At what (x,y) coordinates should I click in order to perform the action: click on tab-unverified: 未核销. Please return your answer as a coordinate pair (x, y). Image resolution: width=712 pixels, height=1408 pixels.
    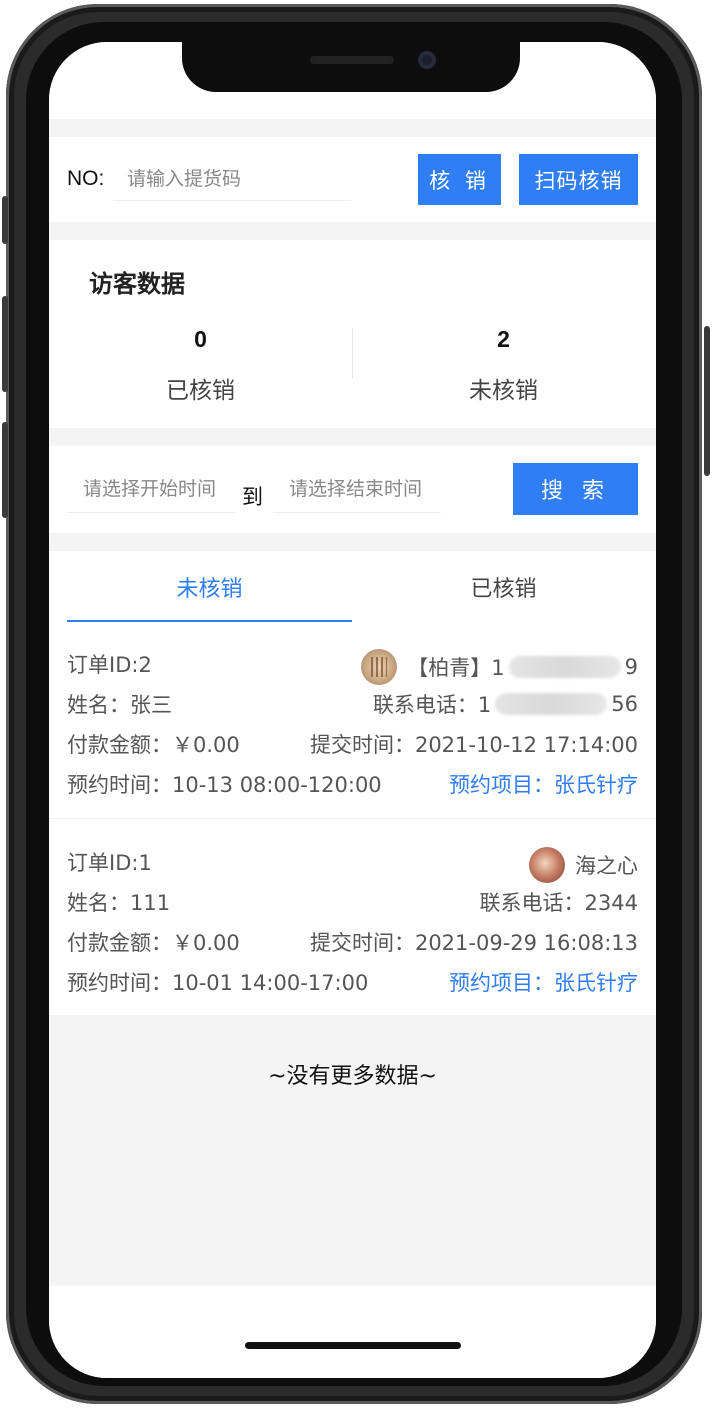
    Looking at the image, I should click on (209, 587).